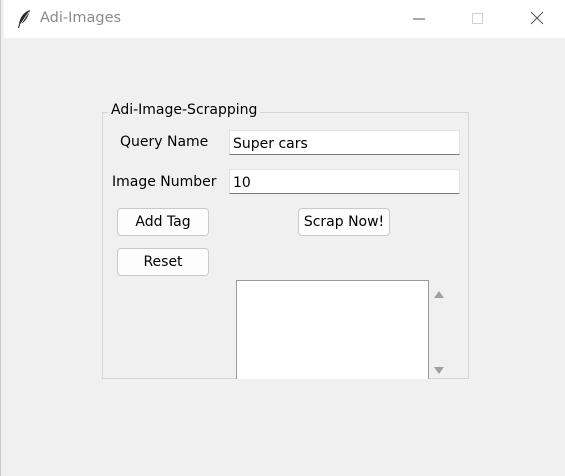  I want to click on reset-button: Reset, so click(163, 262).